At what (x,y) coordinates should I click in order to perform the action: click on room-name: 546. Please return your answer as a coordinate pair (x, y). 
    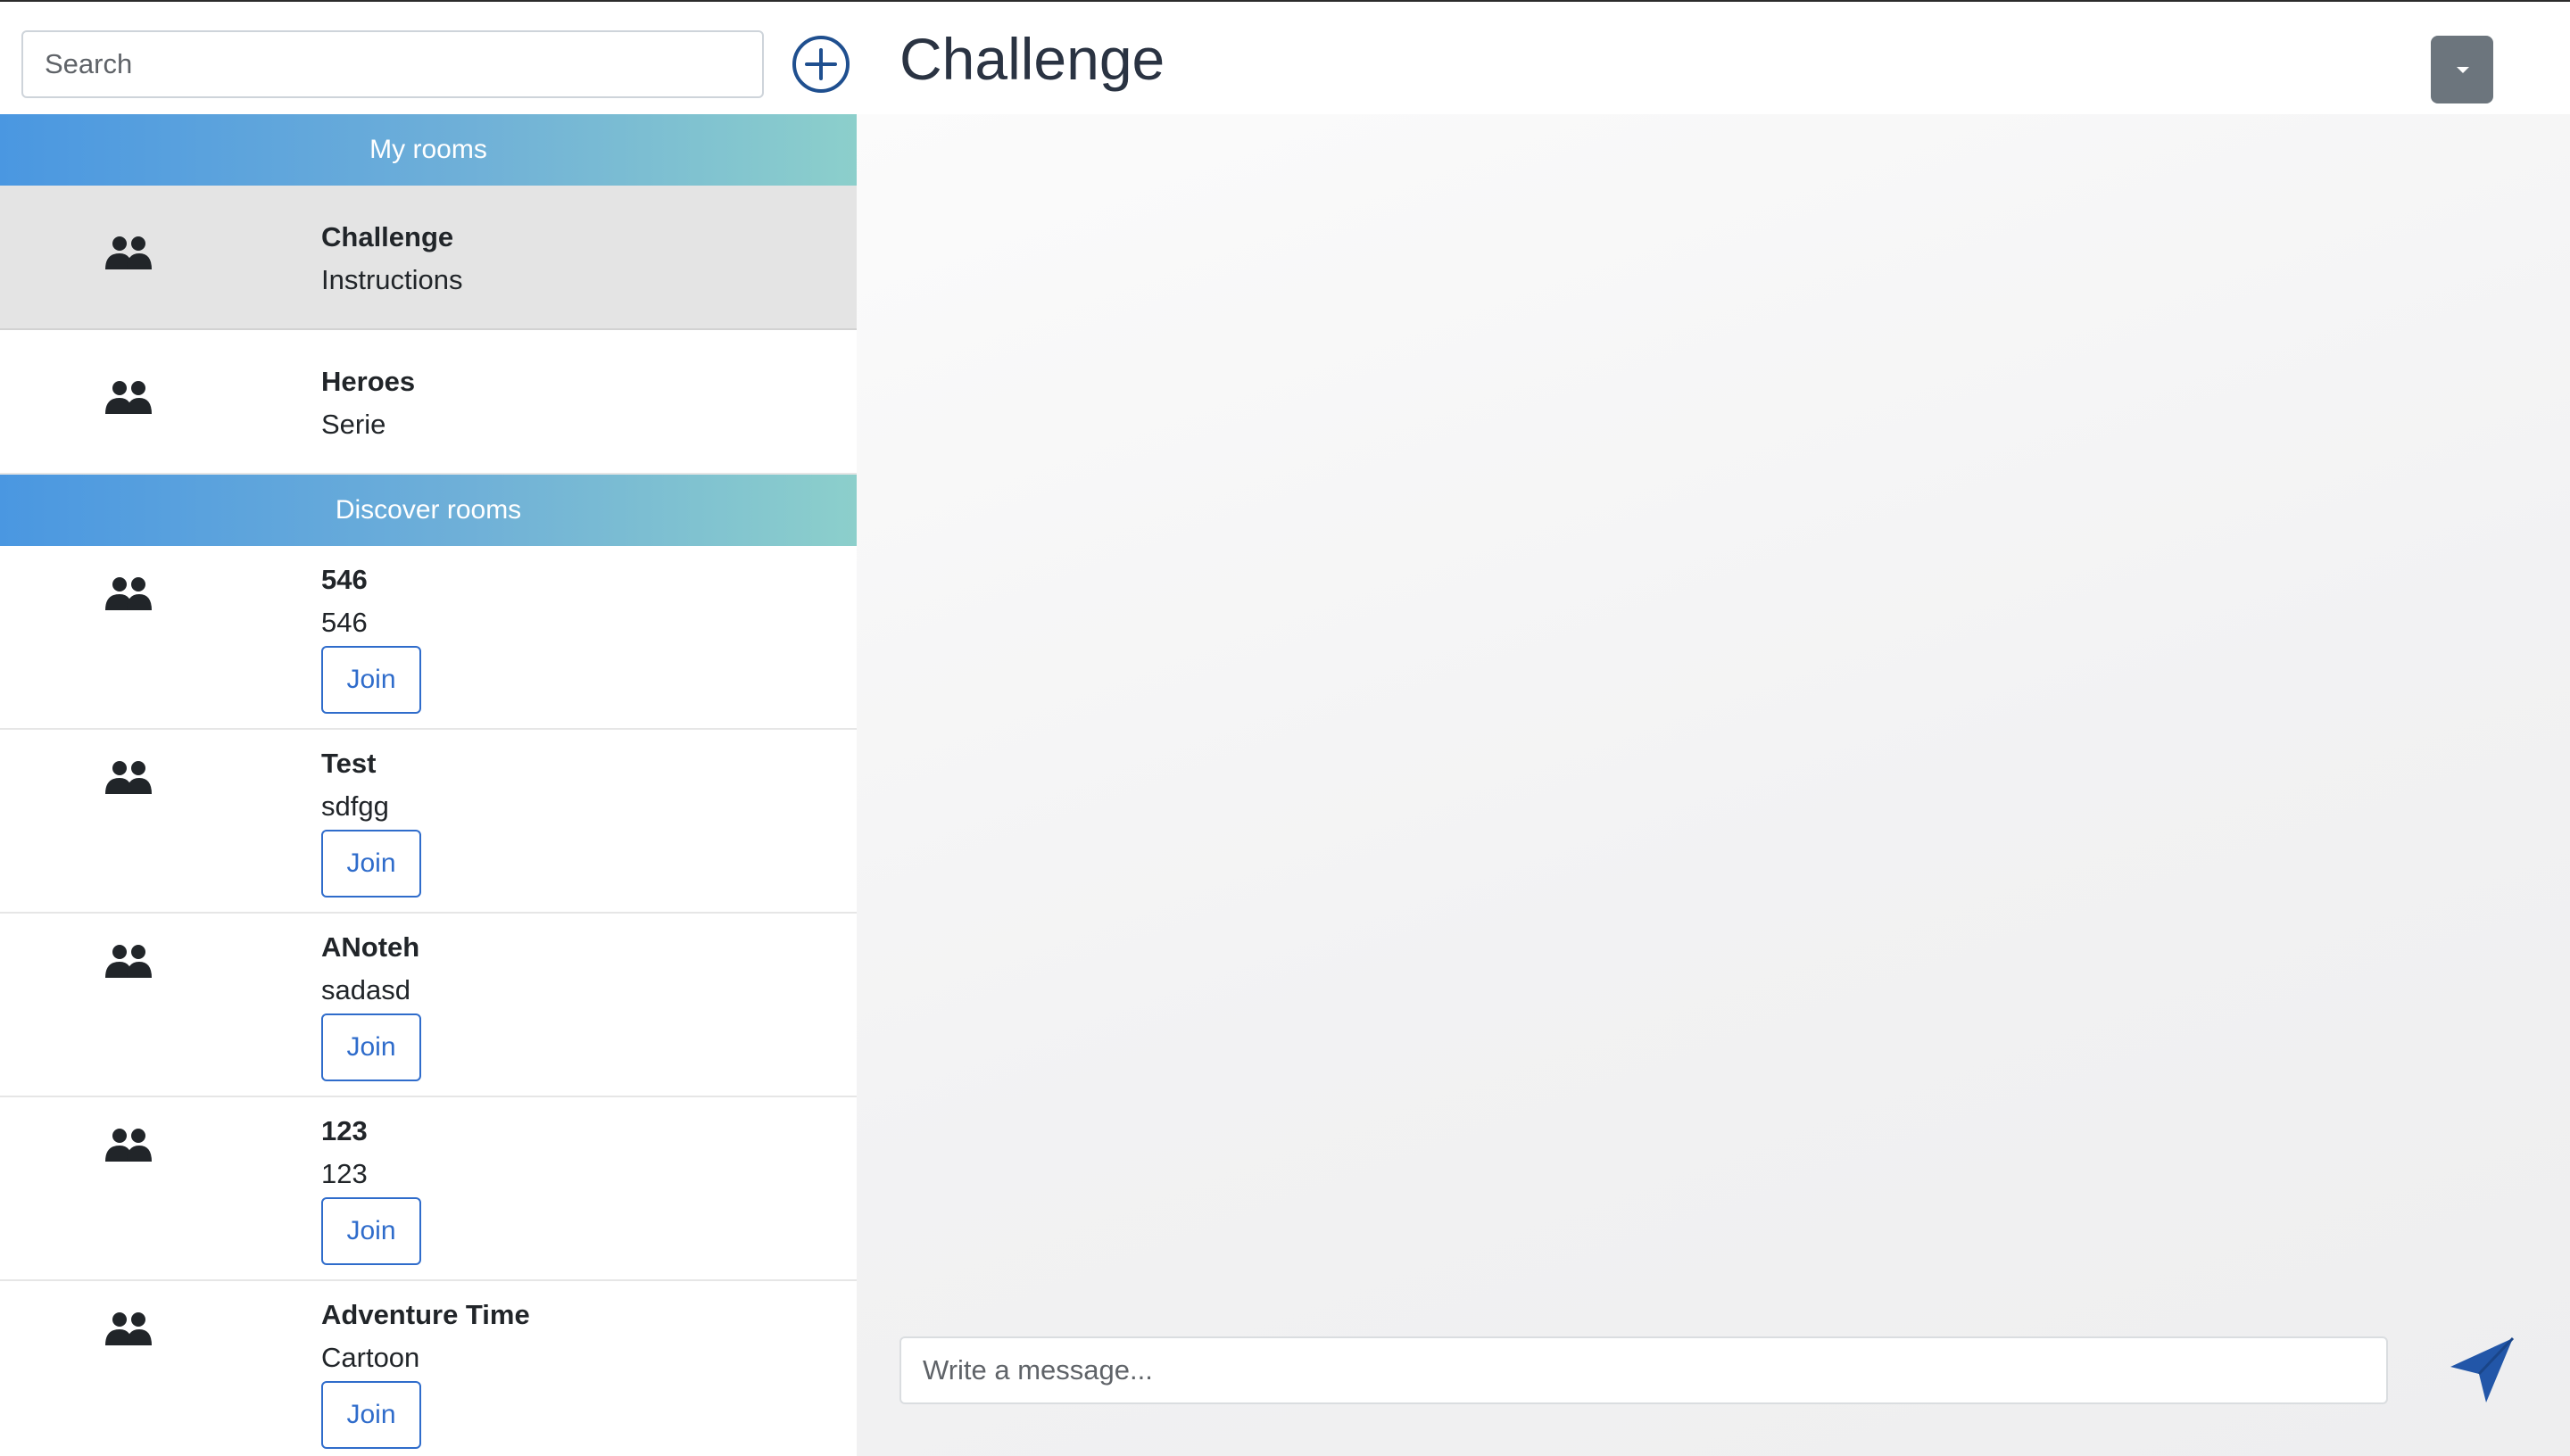
    Looking at the image, I should click on (344, 579).